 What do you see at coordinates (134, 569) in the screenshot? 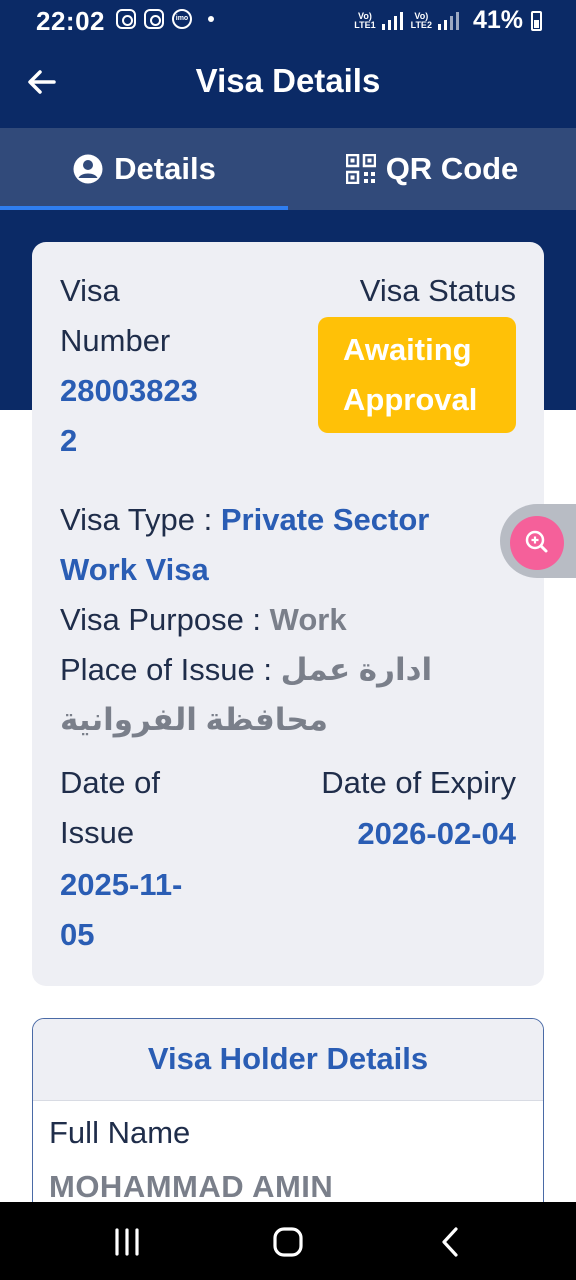
I see `visa-type-value-cont: Work Visa` at bounding box center [134, 569].